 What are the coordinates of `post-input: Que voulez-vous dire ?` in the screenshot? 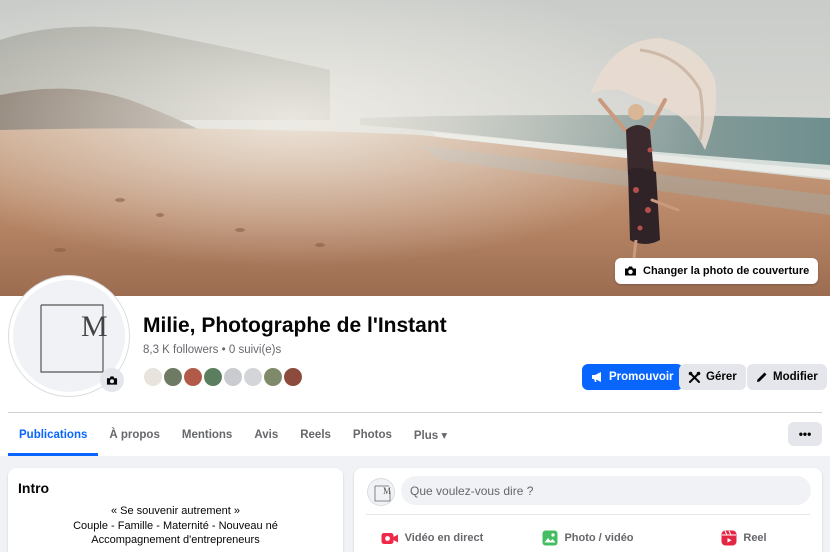 It's located at (606, 490).